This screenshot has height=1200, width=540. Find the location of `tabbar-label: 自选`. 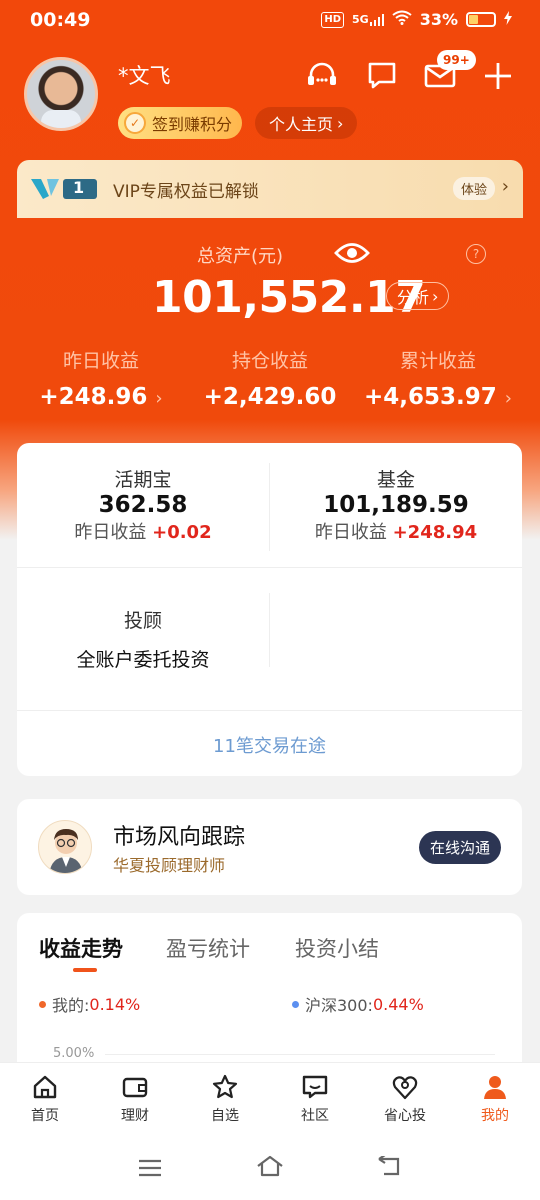

tabbar-label: 自选 is located at coordinates (225, 1116).